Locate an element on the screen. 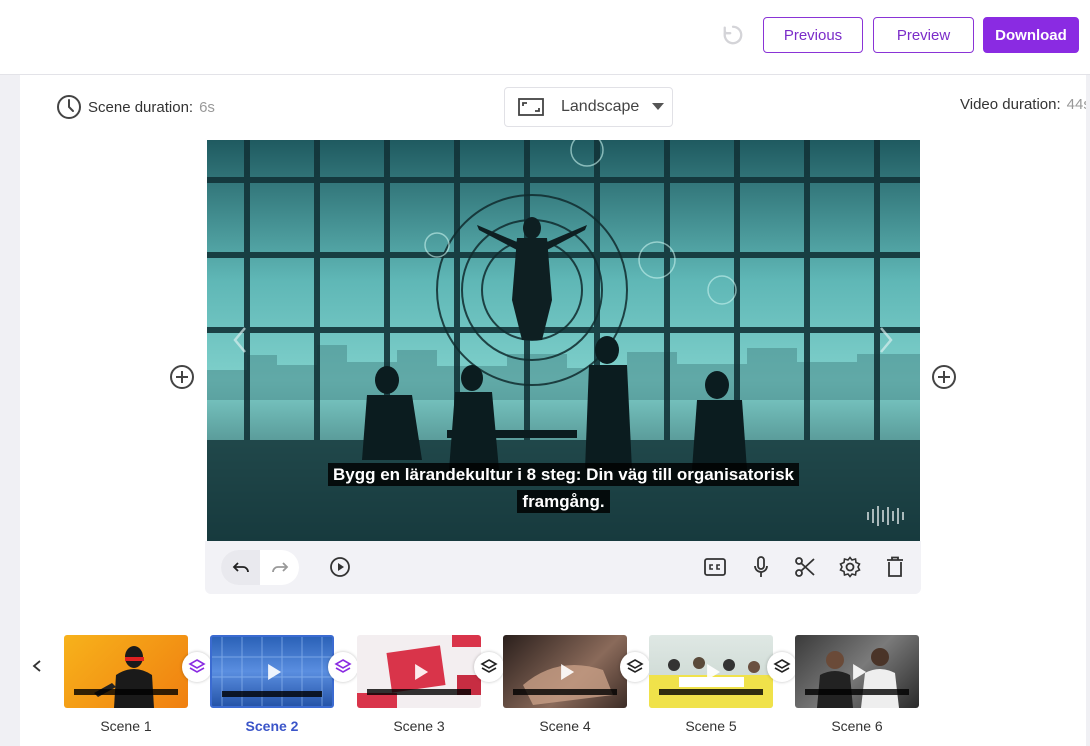 This screenshot has width=1090, height=746. microphone-icon is located at coordinates (761, 566).